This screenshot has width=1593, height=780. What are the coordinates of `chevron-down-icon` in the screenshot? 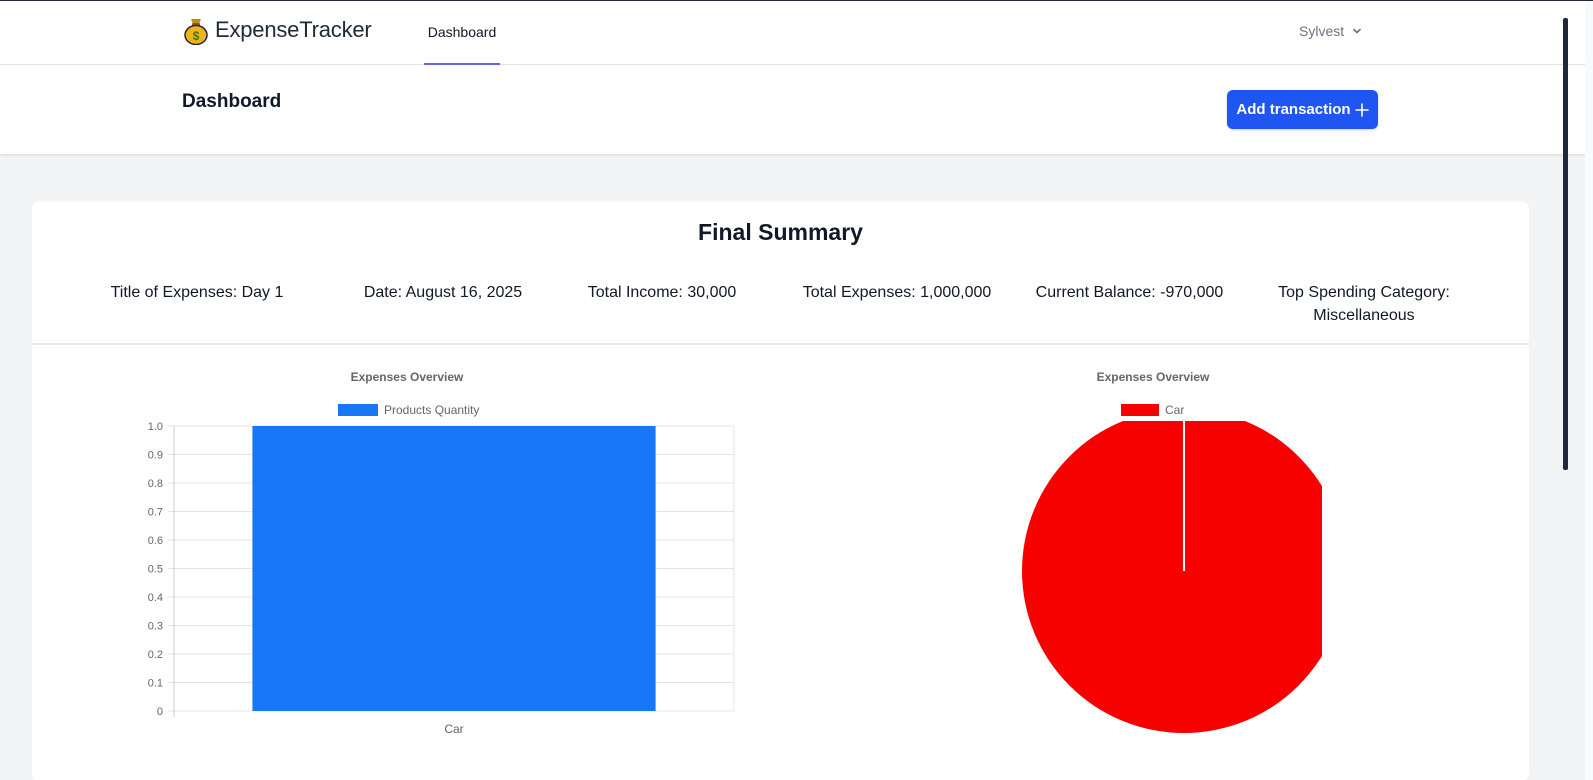 It's located at (1357, 31).